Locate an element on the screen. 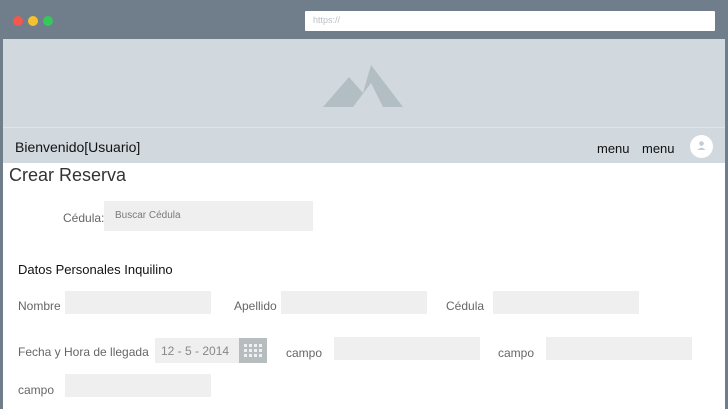  campo1-input is located at coordinates (407, 348).